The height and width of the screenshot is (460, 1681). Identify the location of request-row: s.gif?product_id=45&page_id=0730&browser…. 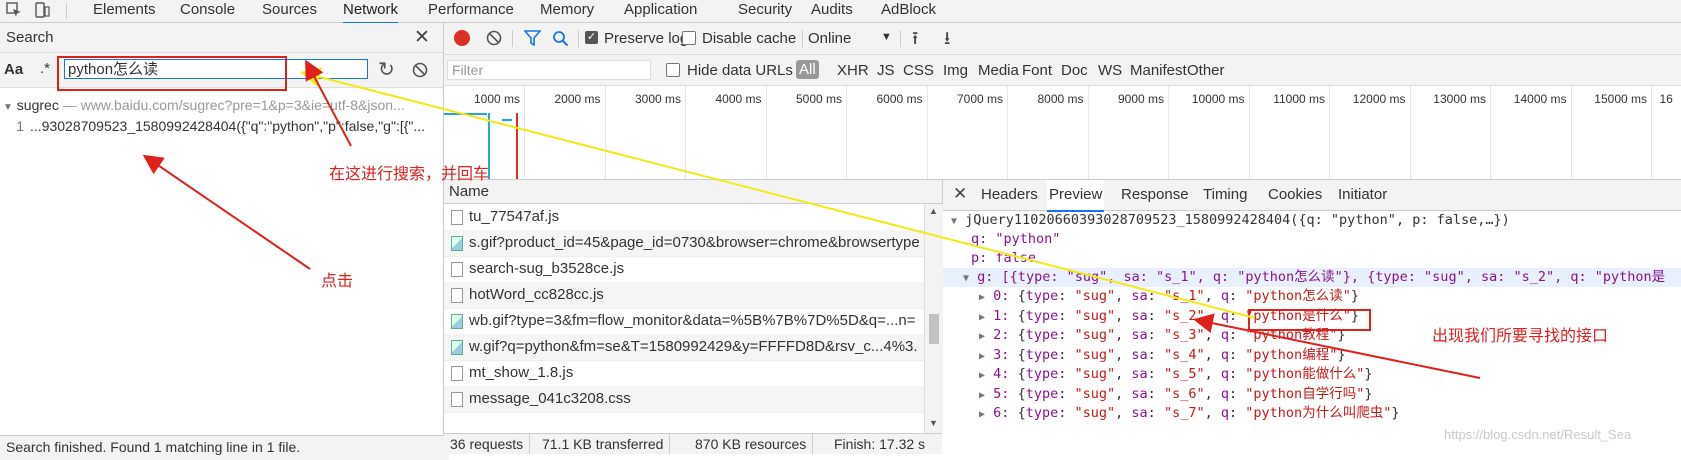
(684, 243).